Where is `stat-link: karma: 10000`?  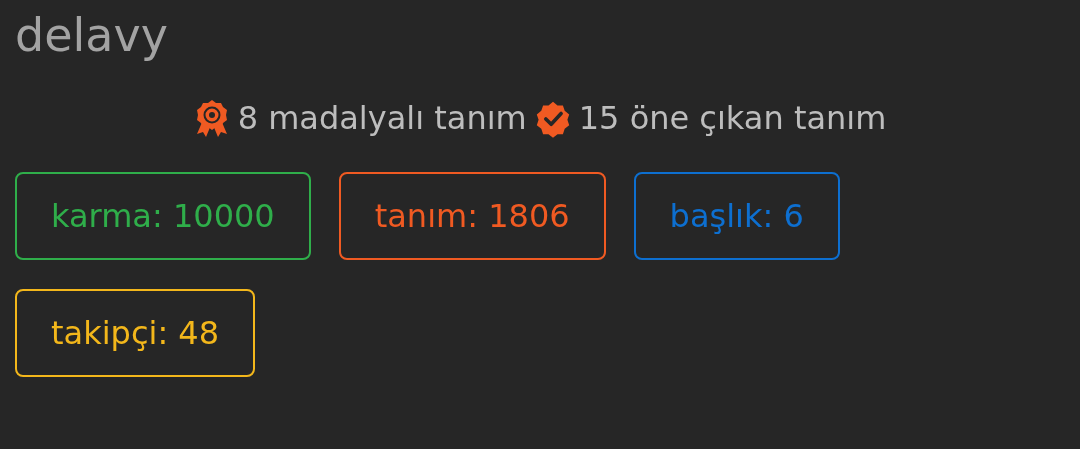 stat-link: karma: 10000 is located at coordinates (163, 216).